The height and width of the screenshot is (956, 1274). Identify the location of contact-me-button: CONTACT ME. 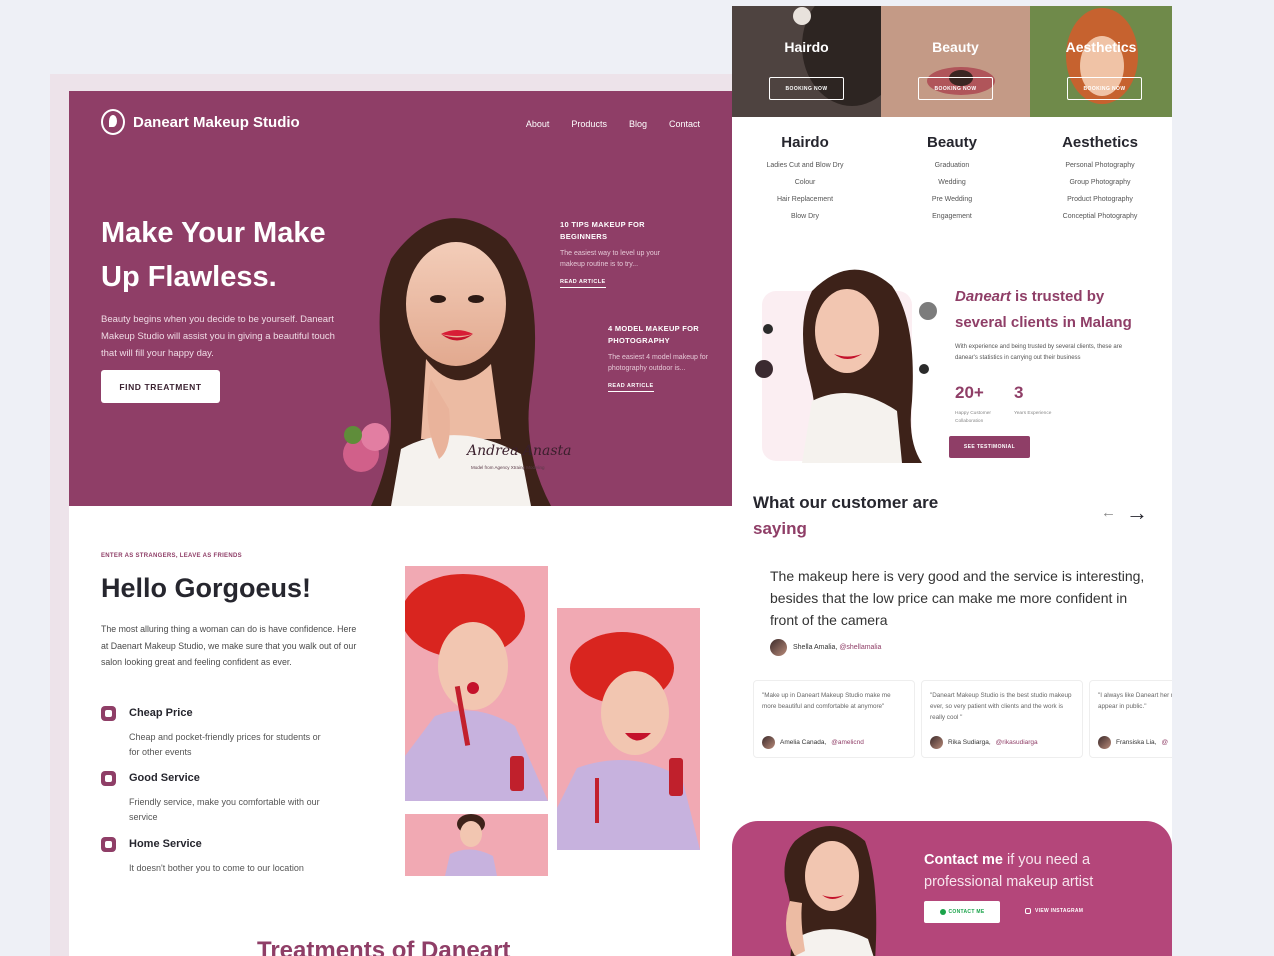
(962, 912).